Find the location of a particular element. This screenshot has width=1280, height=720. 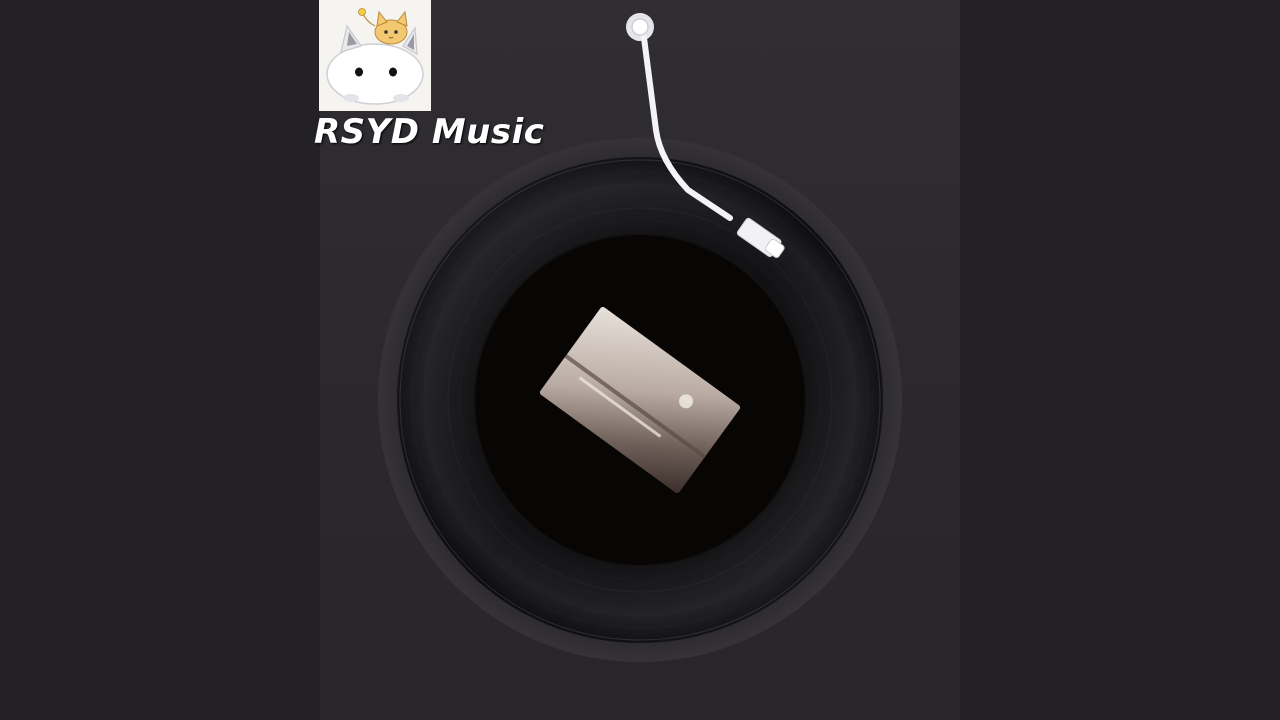

cat-mascot-icon is located at coordinates (375, 55).